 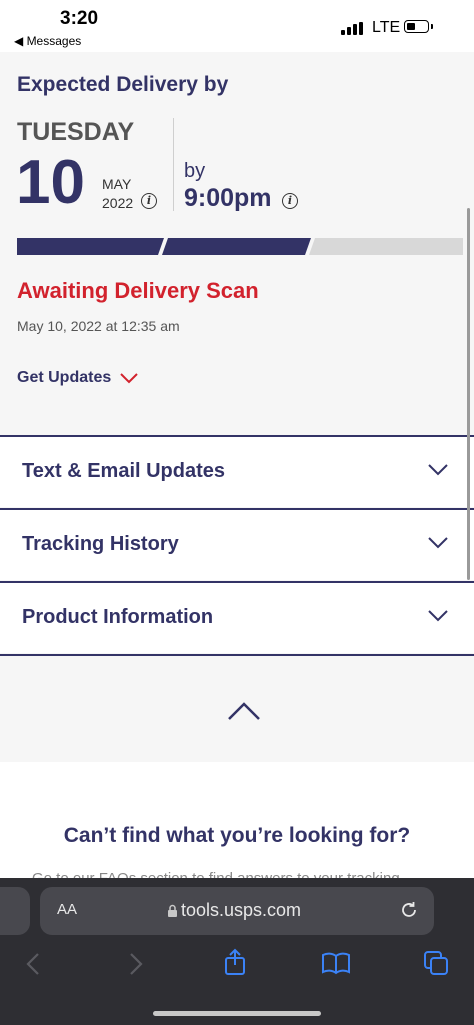 What do you see at coordinates (79, 18) in the screenshot?
I see `clock: 3:20` at bounding box center [79, 18].